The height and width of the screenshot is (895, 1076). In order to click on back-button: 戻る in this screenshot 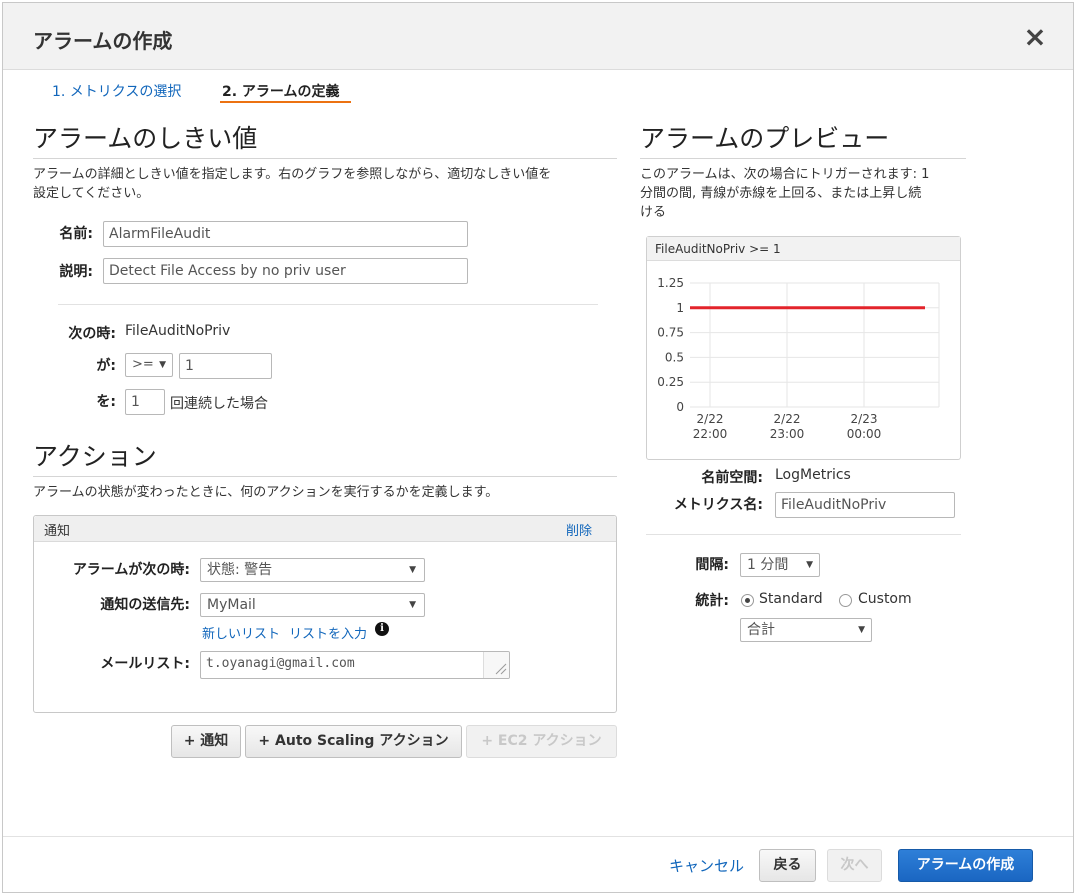, I will do `click(787, 865)`.